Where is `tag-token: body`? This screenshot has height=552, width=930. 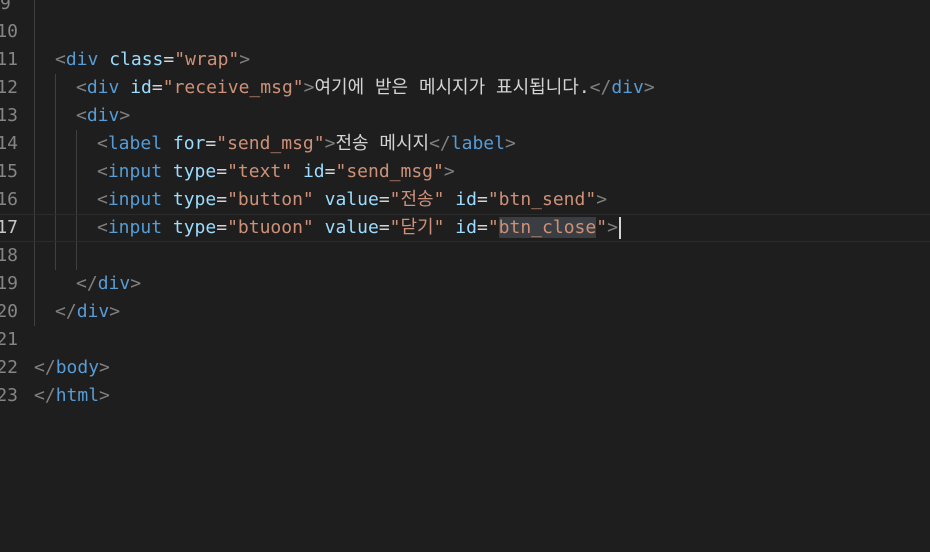 tag-token: body is located at coordinates (77, 367).